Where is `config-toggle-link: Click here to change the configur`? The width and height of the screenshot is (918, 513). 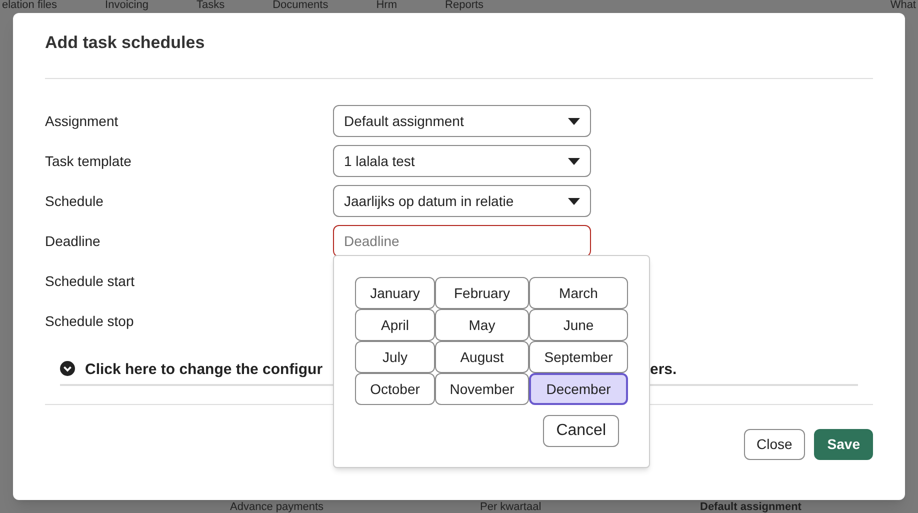
config-toggle-link: Click here to change the configur is located at coordinates (204, 370).